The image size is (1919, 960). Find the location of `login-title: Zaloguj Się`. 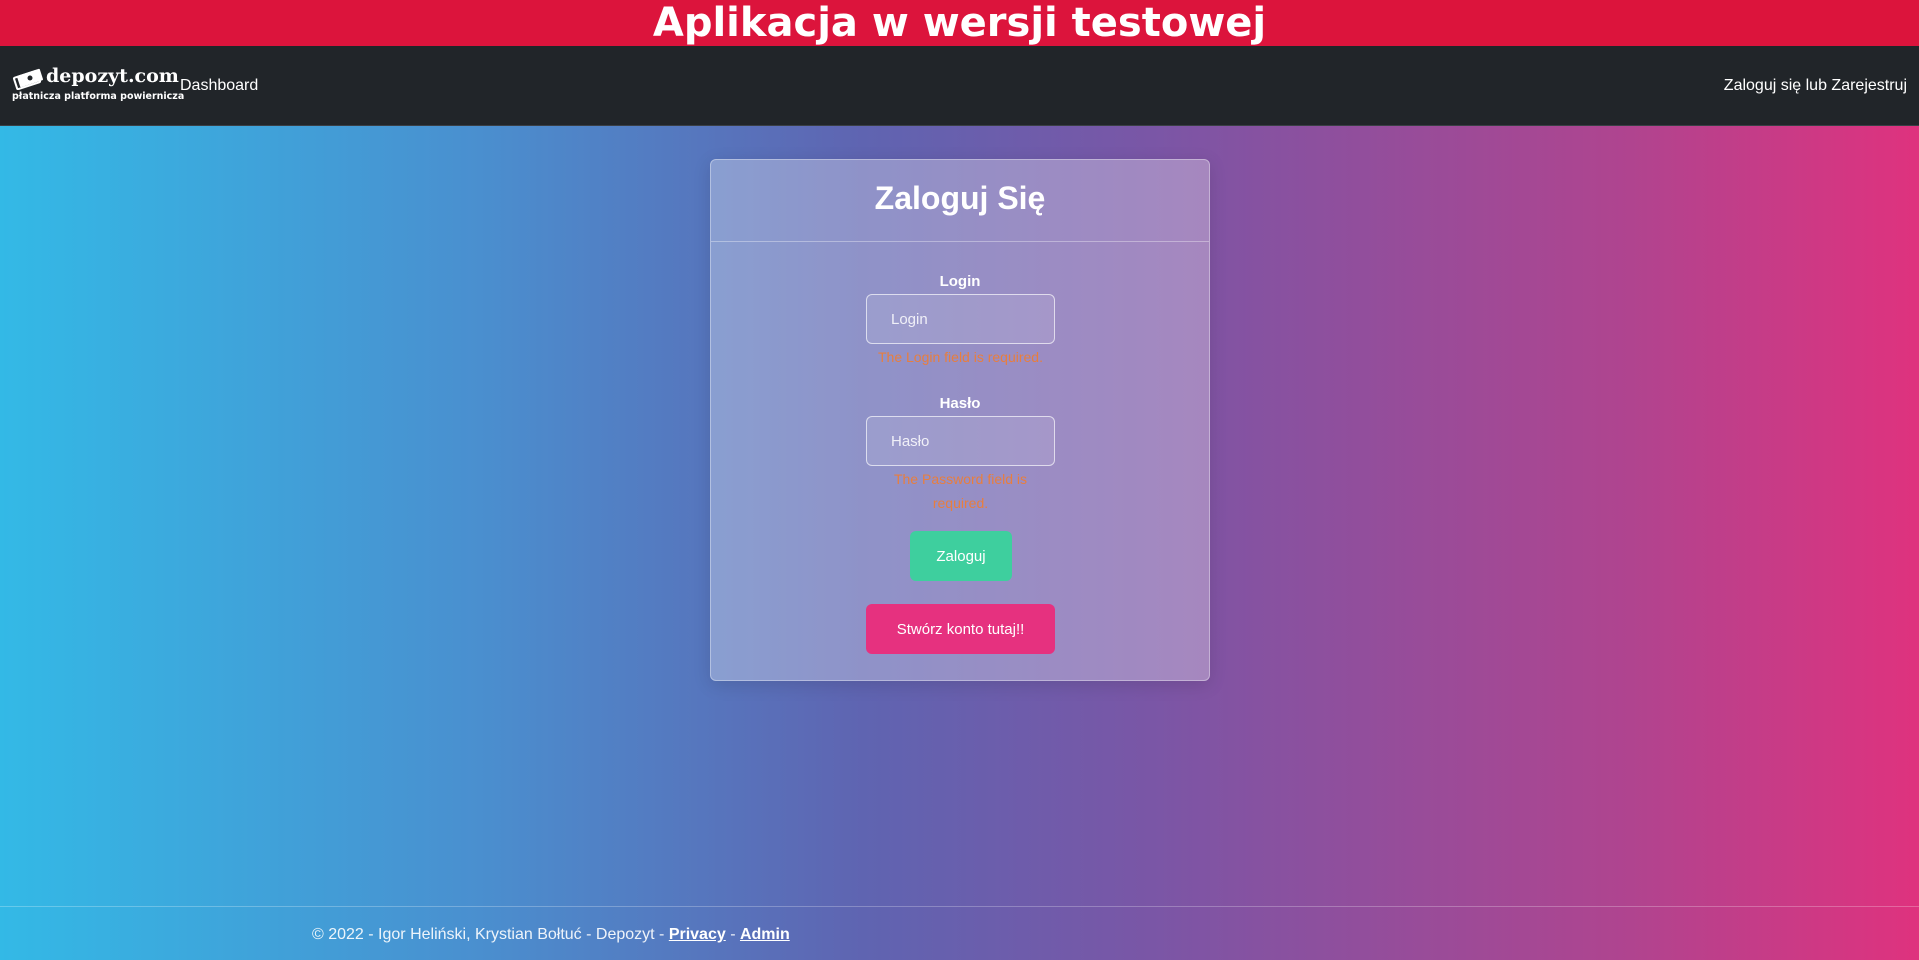

login-title: Zaloguj Się is located at coordinates (960, 198).